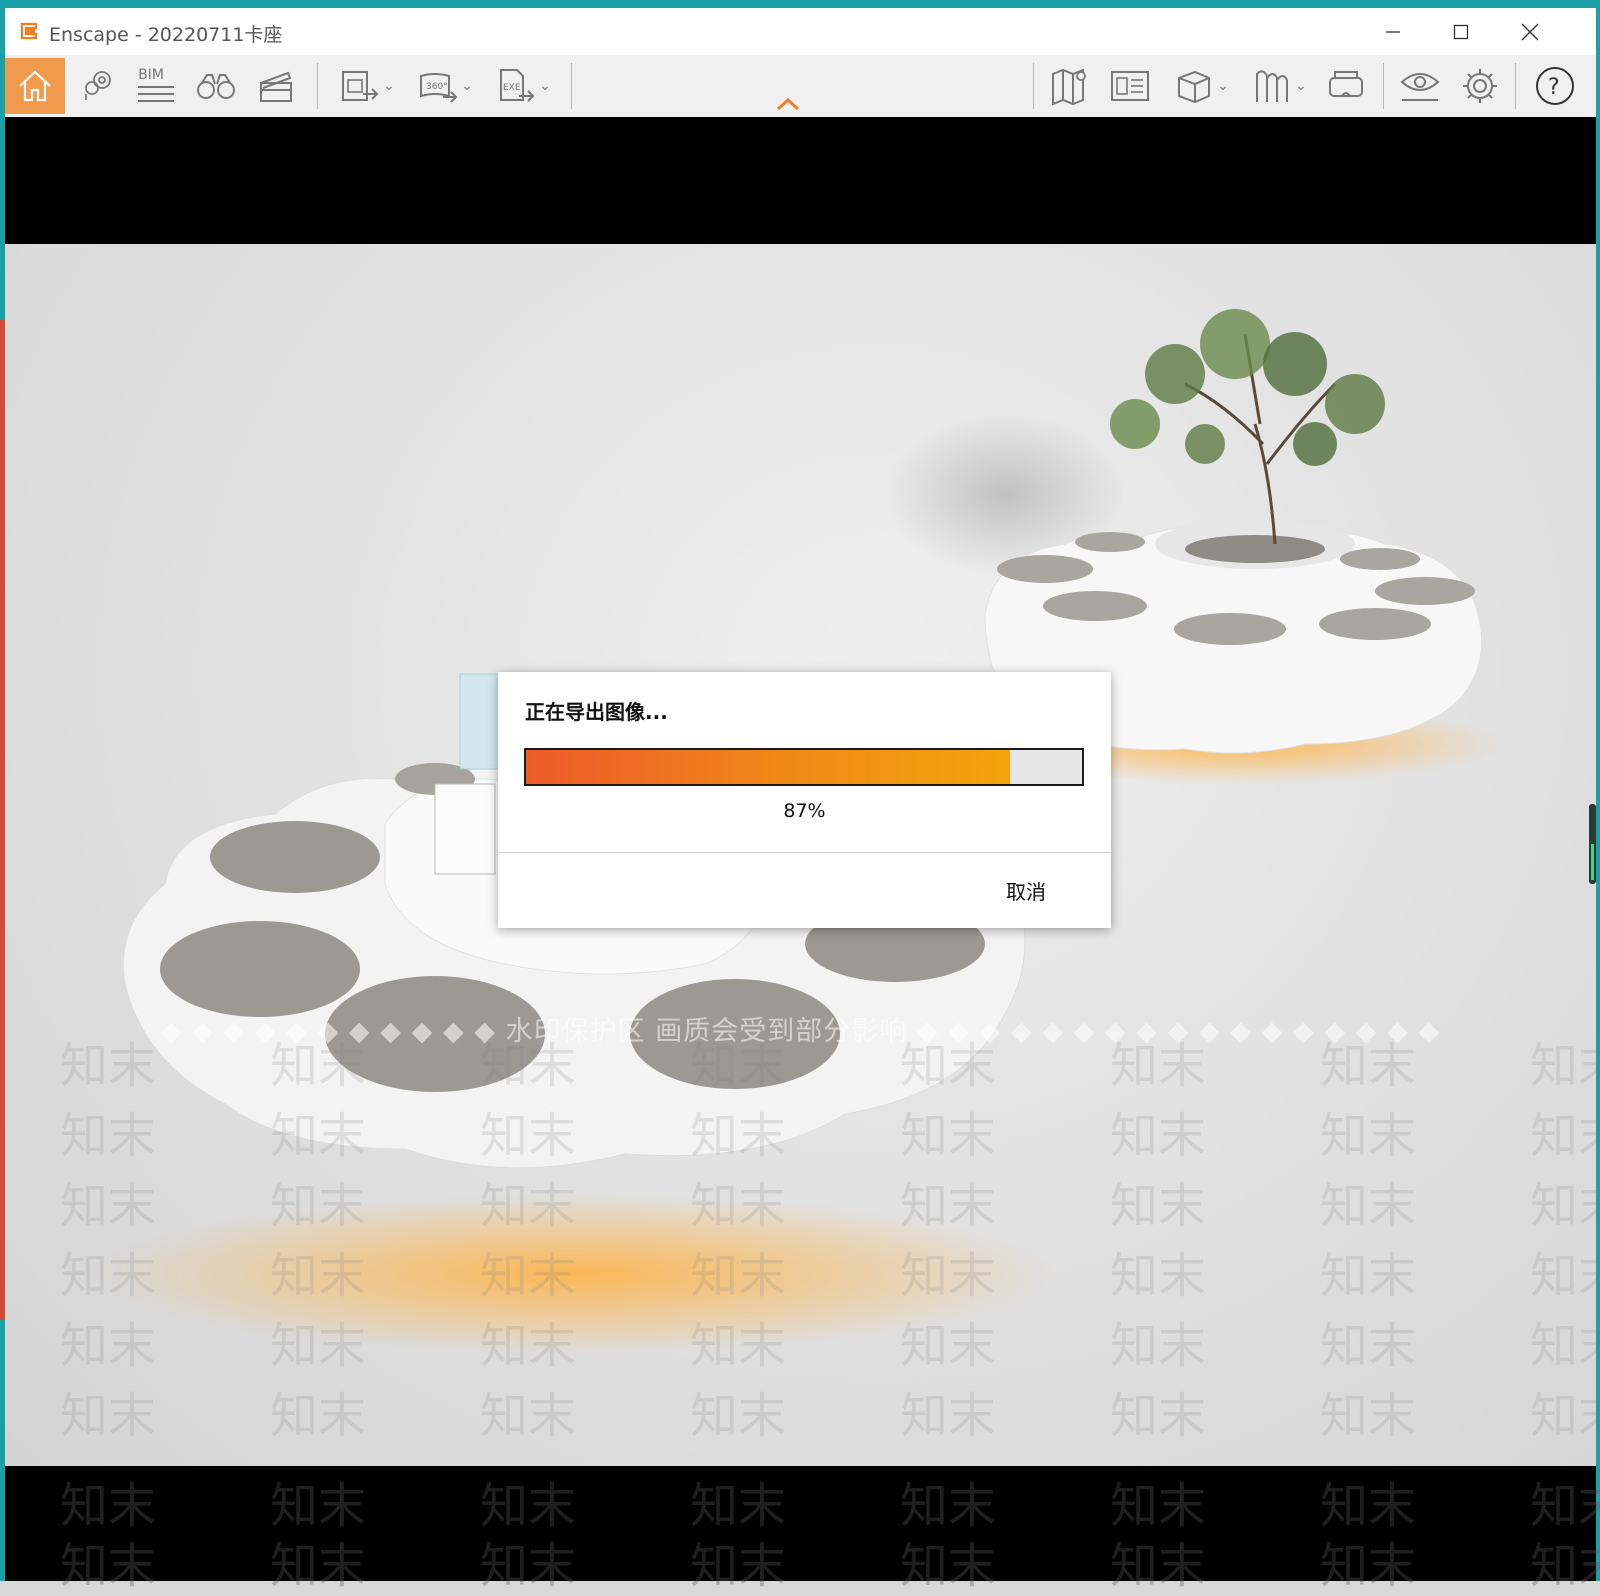 The image size is (1600, 1596). I want to click on window-title: Enscape - 20220711卡座, so click(166, 35).